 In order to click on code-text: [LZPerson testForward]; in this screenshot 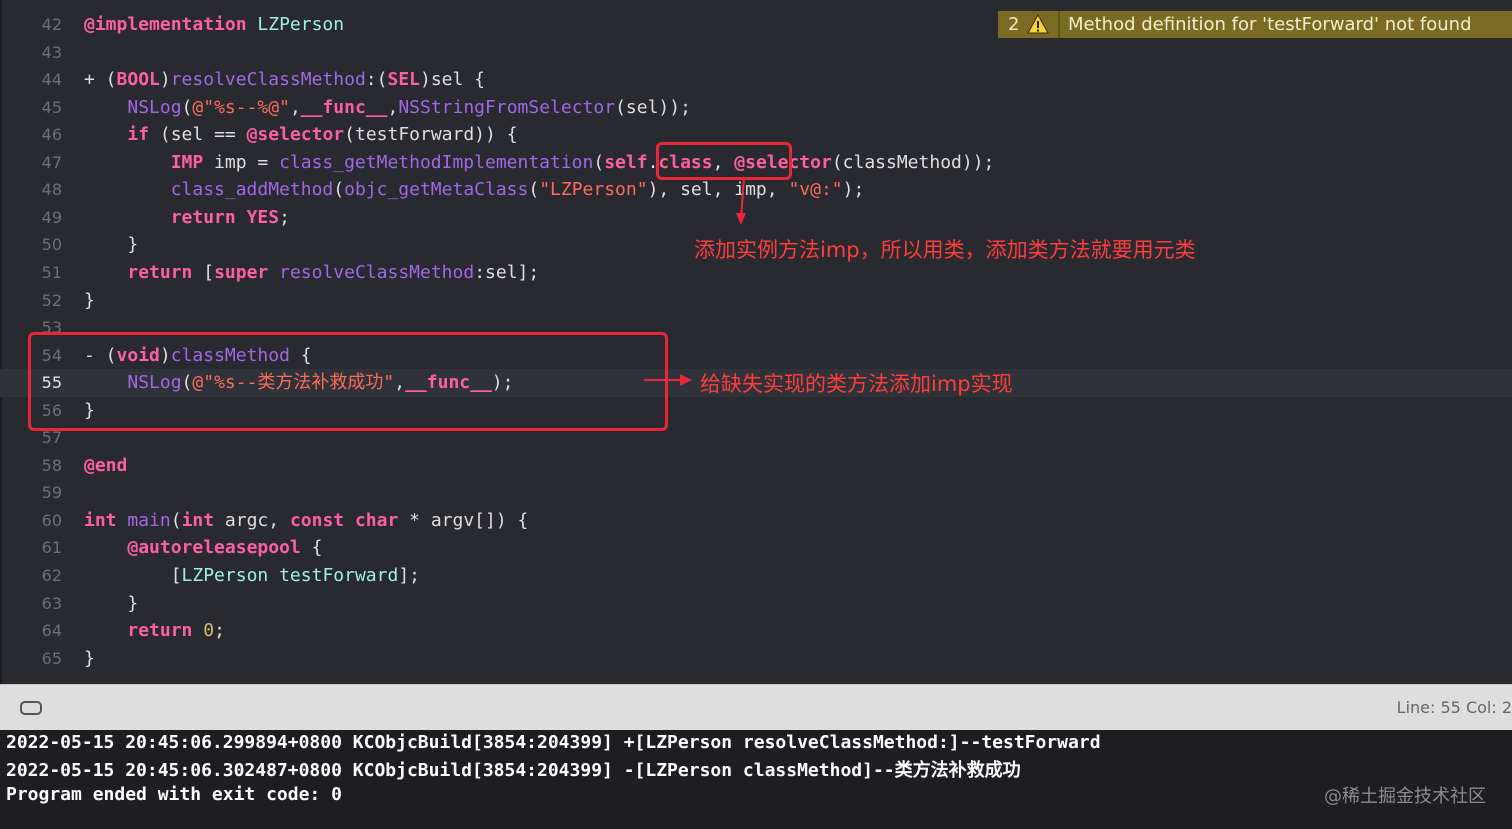, I will do `click(252, 575)`.